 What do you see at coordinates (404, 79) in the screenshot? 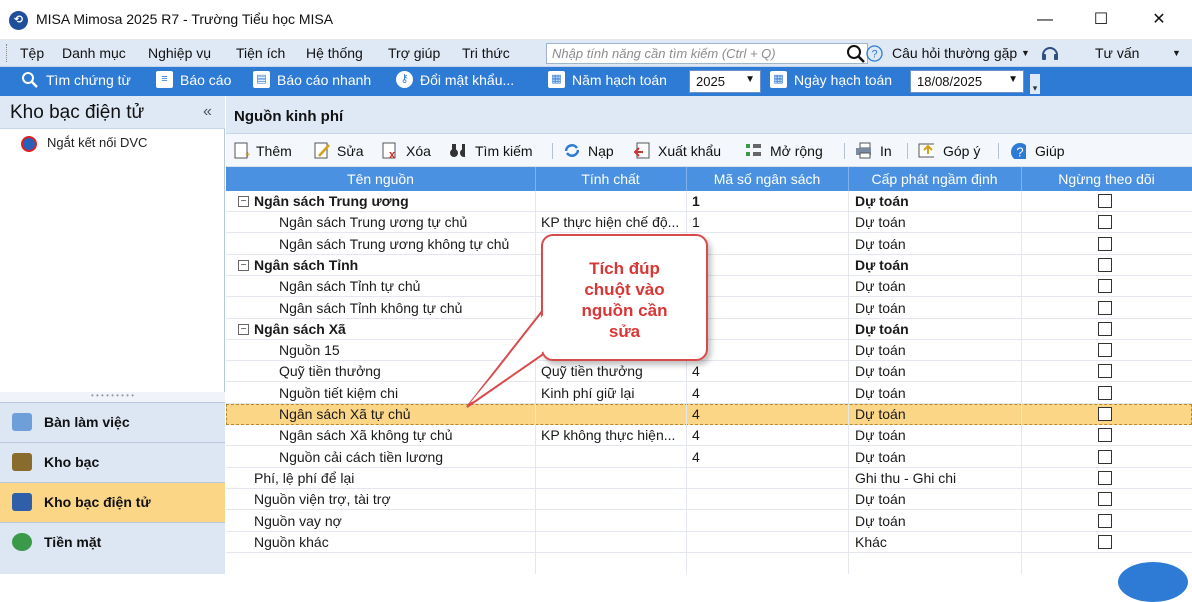
I see `key-icon: ⚷` at bounding box center [404, 79].